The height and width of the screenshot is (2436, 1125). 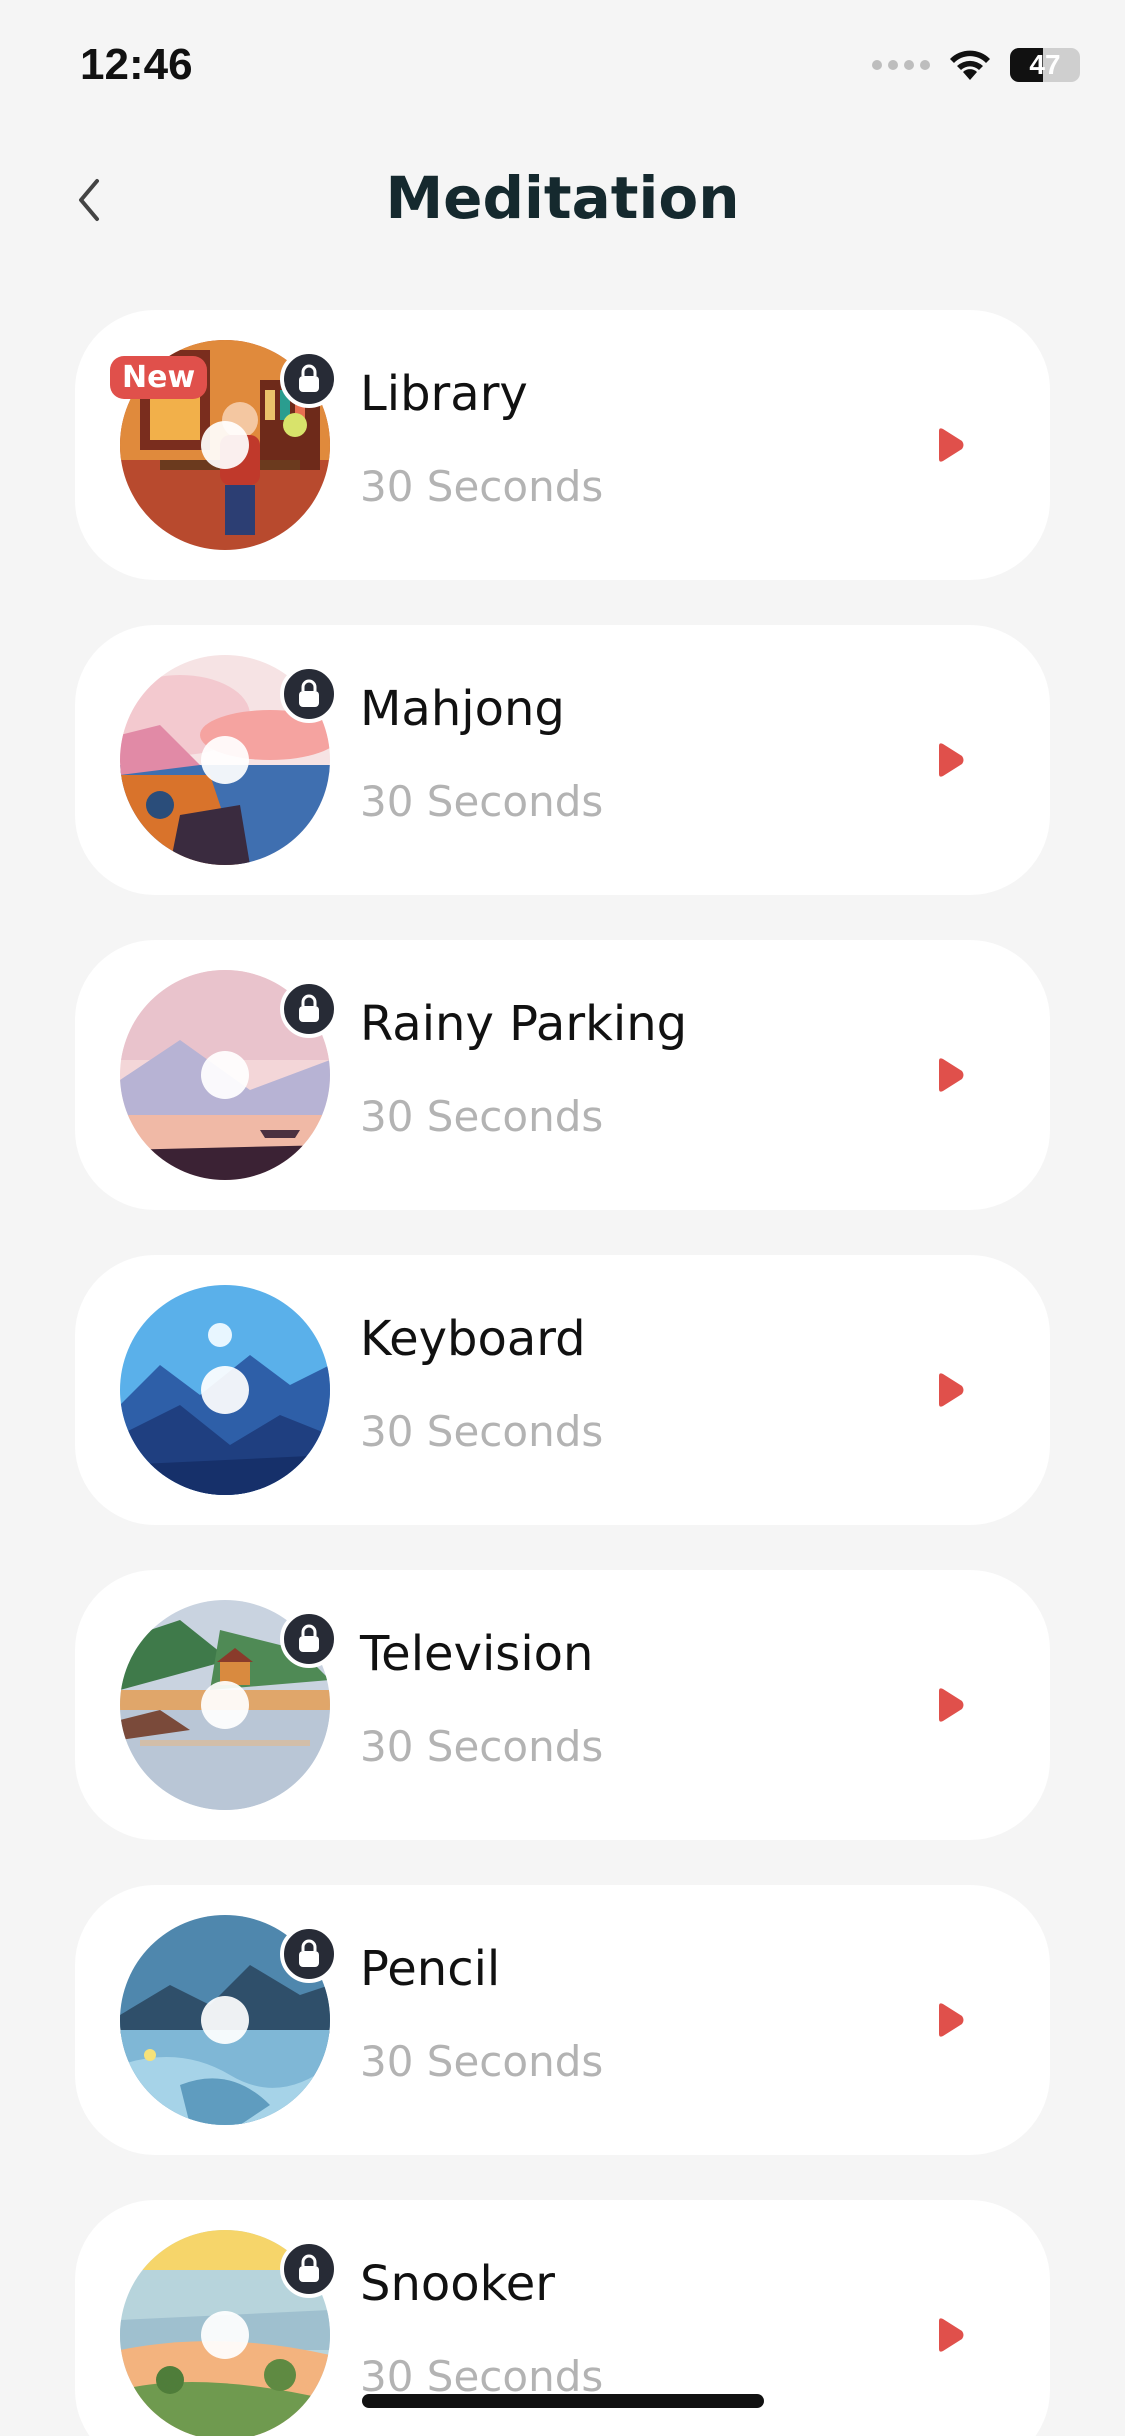 I want to click on home-indicator, so click(x=563, y=2401).